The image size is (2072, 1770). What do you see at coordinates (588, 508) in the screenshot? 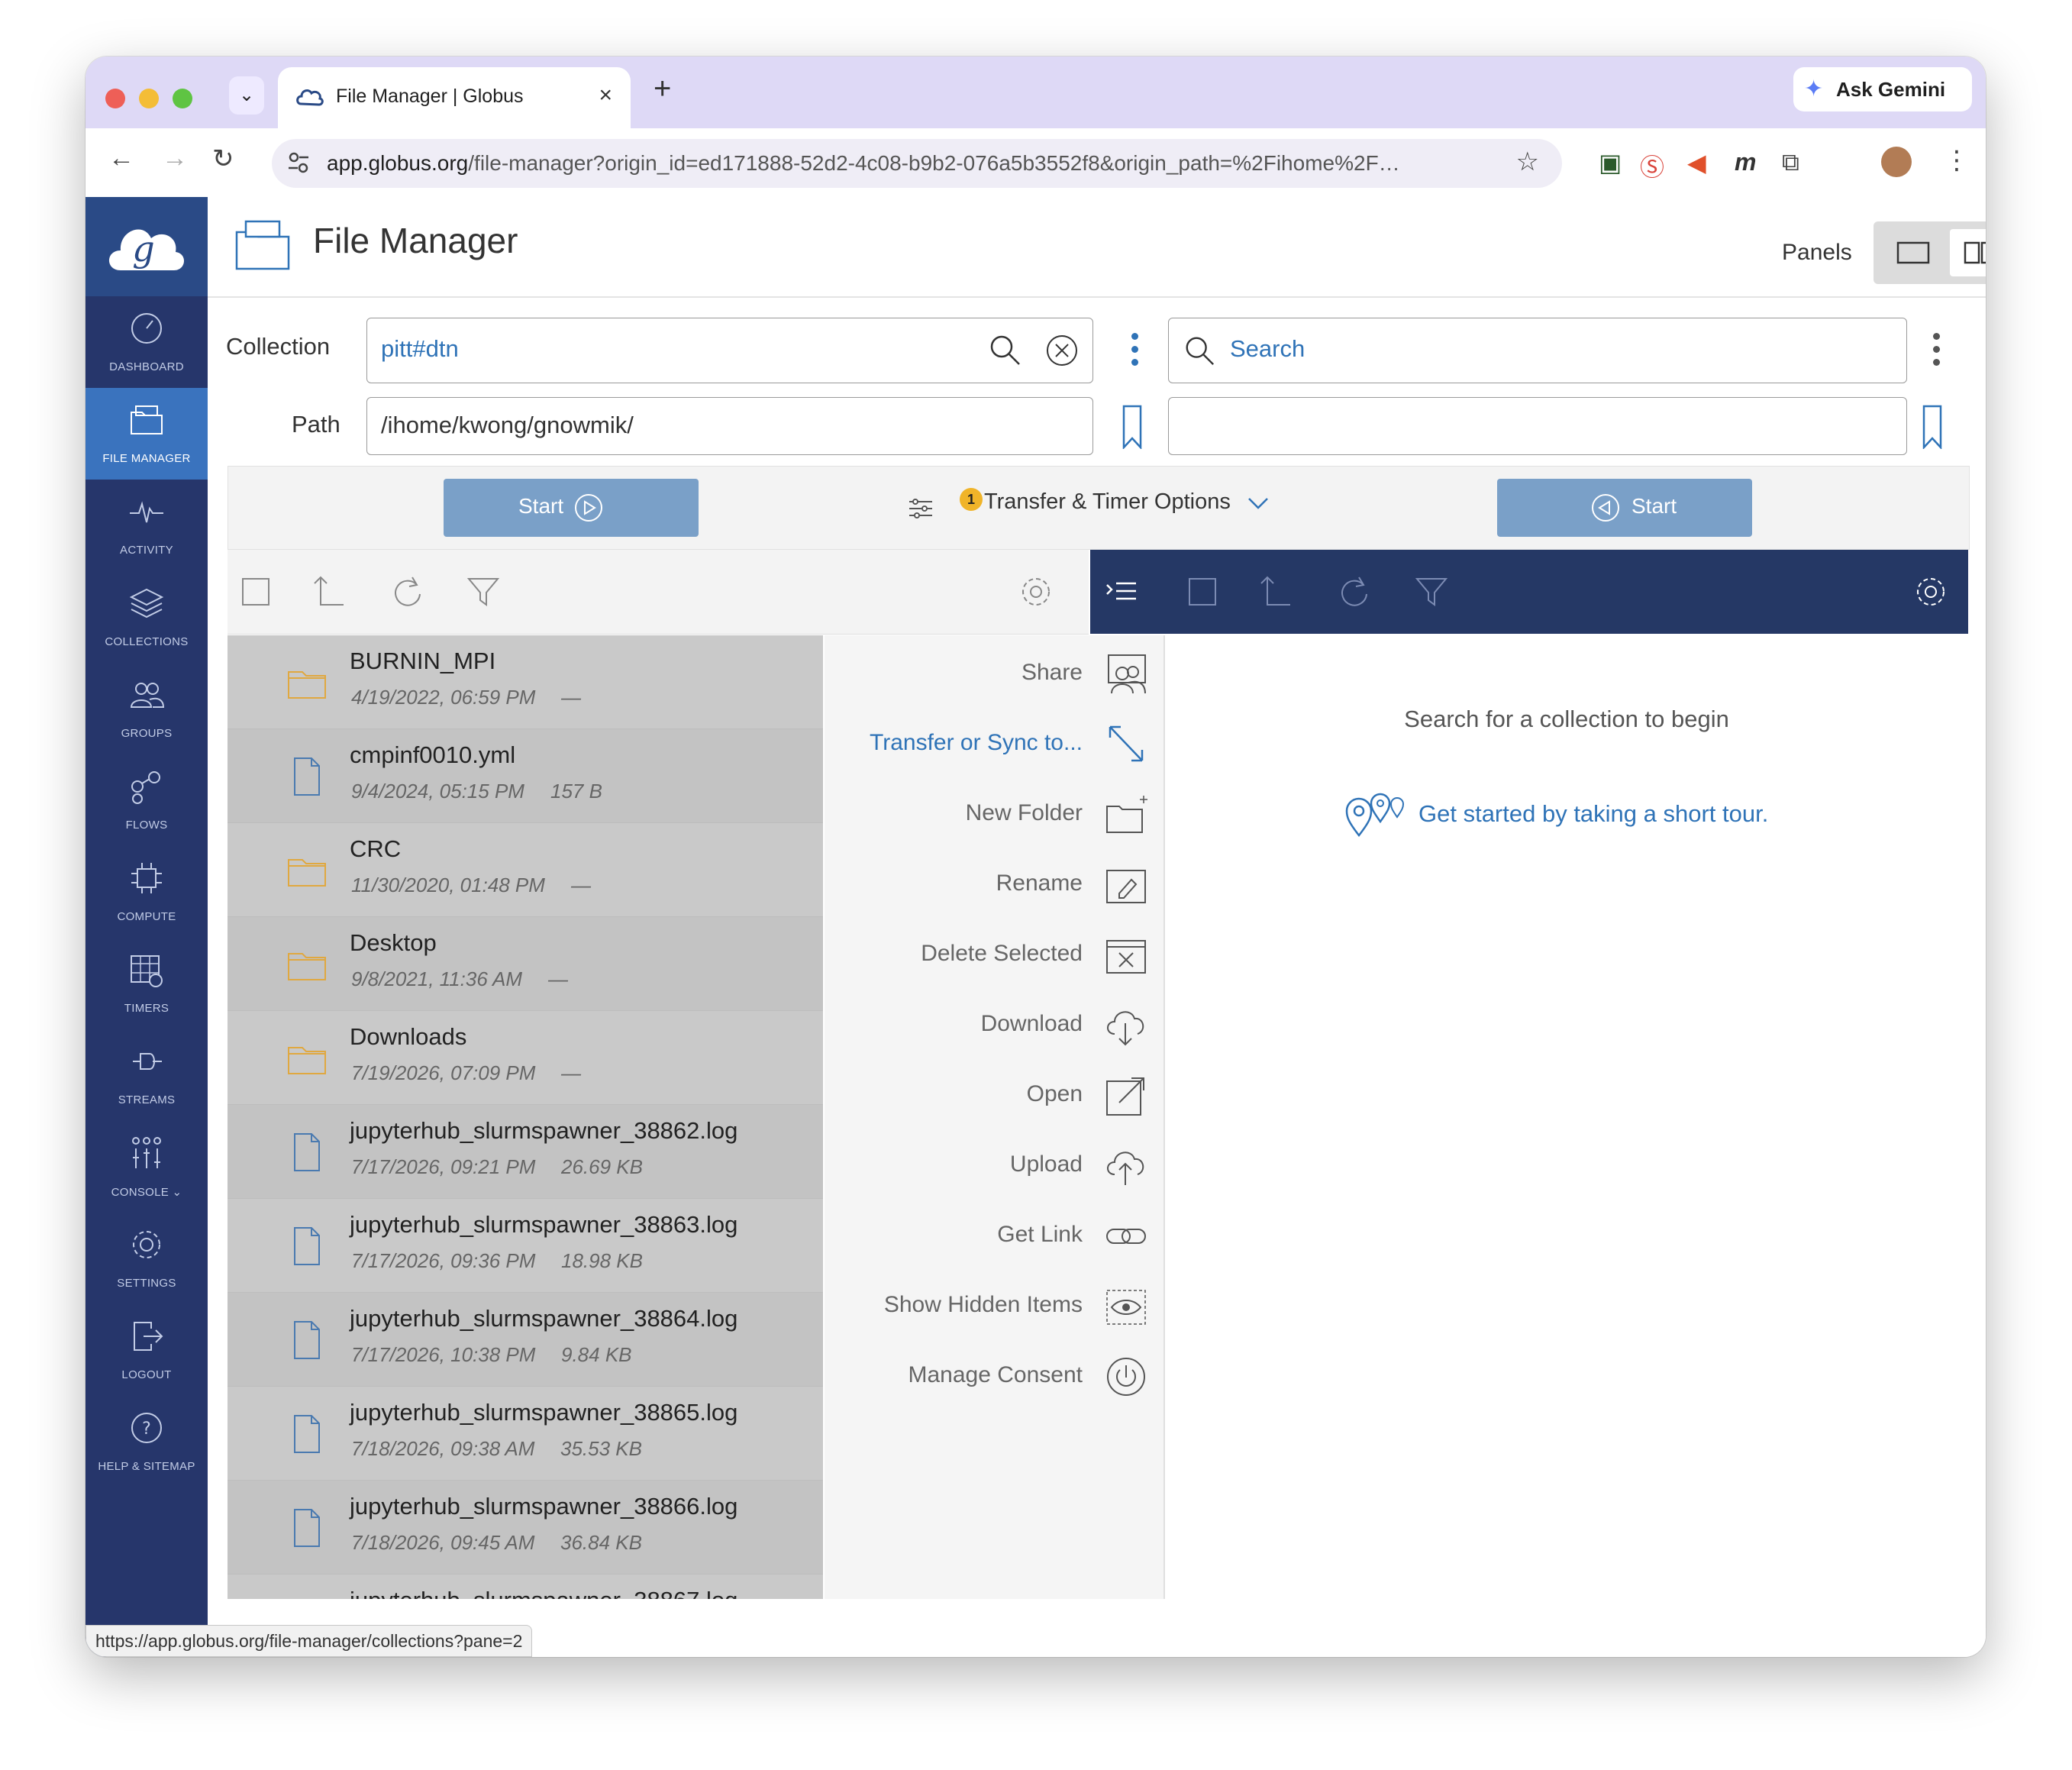
I see `play-circle-icon` at bounding box center [588, 508].